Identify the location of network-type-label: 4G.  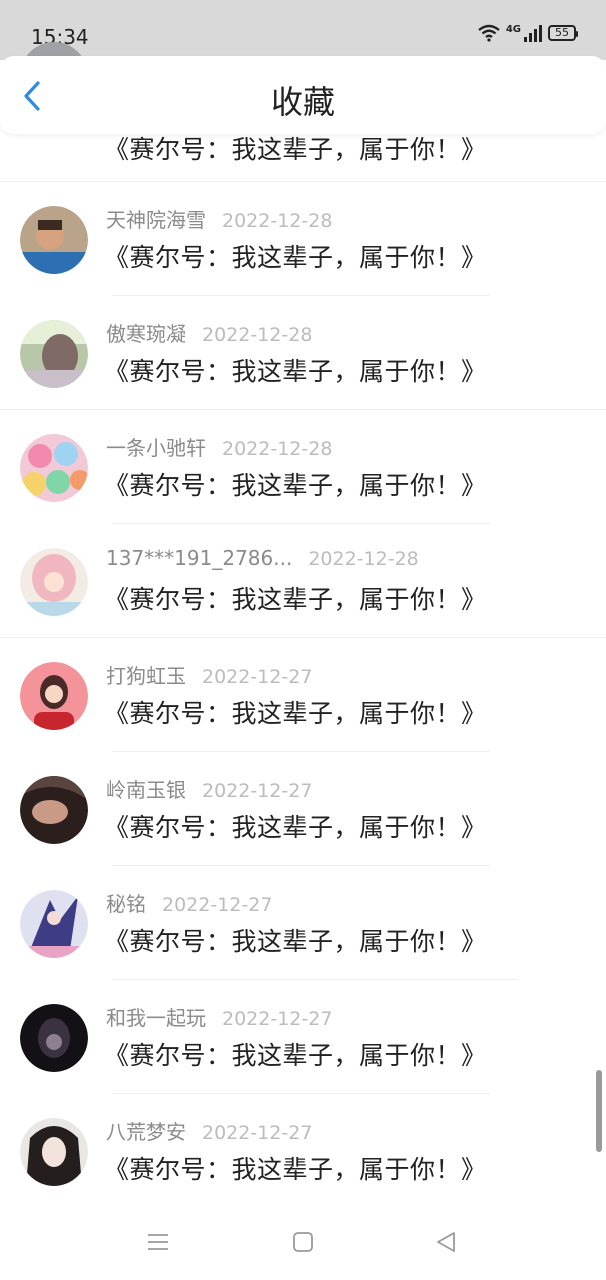
(513, 29).